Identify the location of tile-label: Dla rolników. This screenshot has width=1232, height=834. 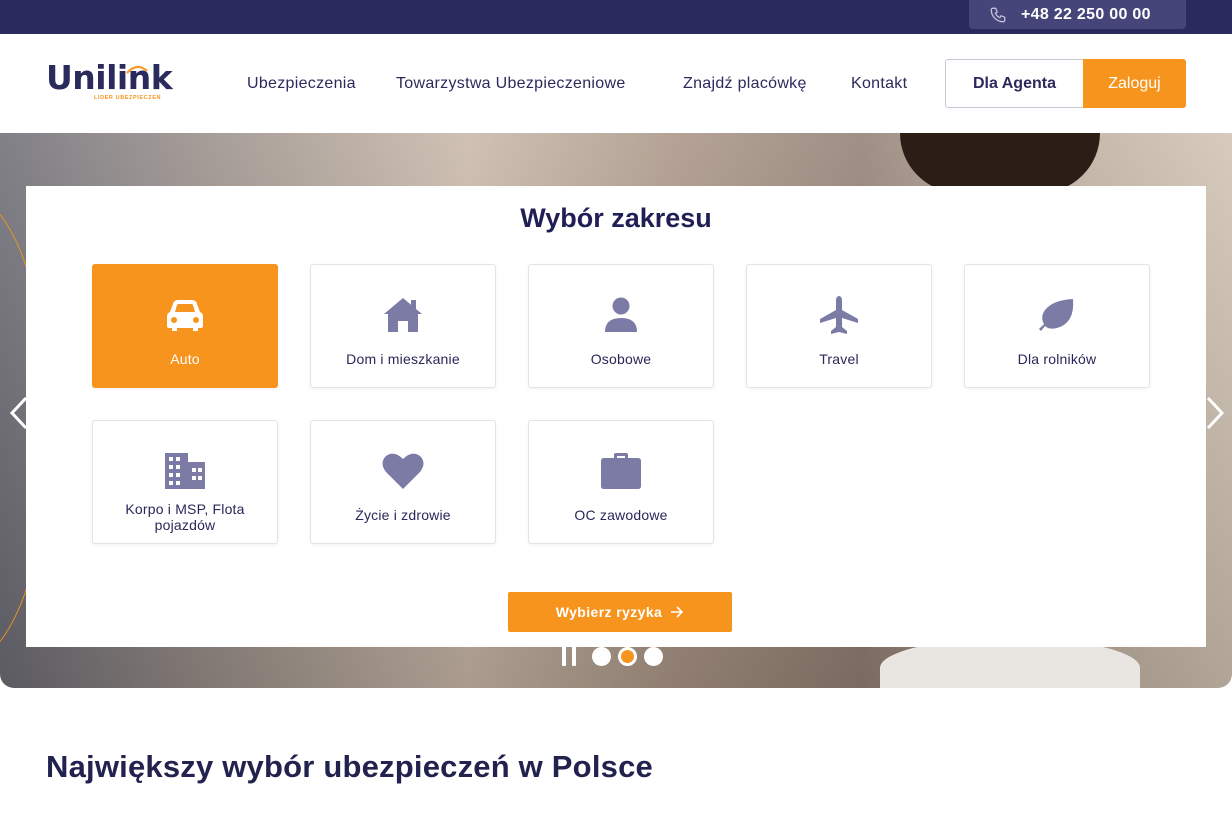
(1057, 359).